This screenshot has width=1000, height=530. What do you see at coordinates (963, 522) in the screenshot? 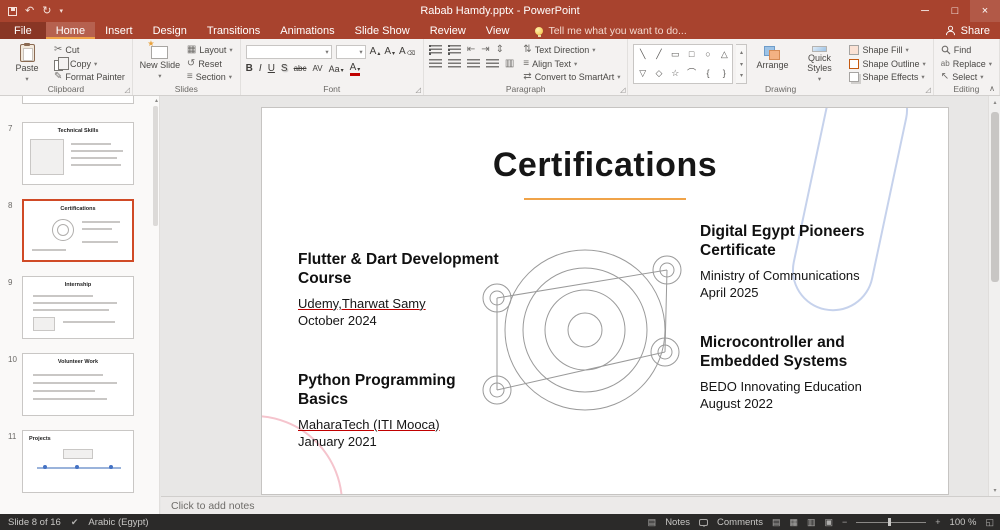
I see `zoom-level: 100 %` at bounding box center [963, 522].